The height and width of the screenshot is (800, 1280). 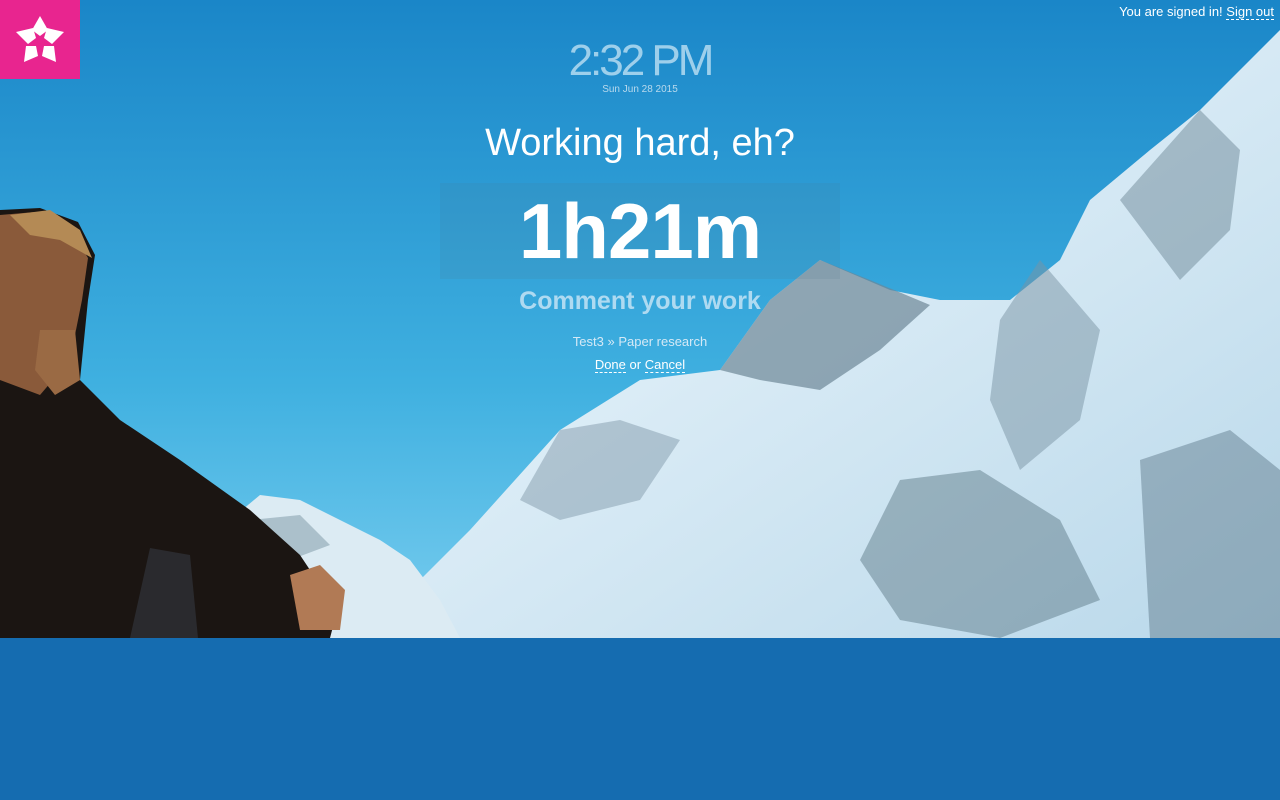 I want to click on clock-date: Sun Jun 28 2015, so click(x=640, y=89).